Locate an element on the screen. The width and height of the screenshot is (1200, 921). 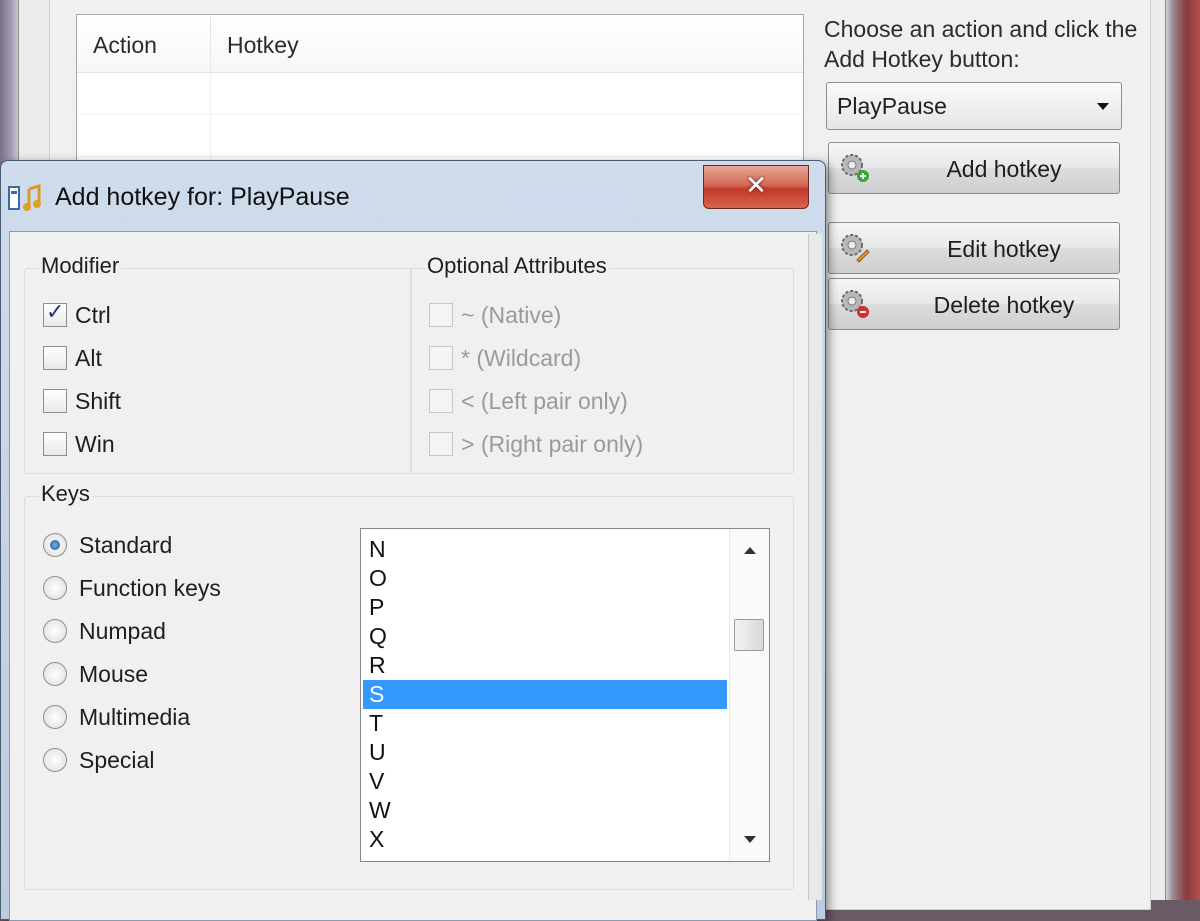
checkbox-left-pair-label: < (Left pair only) is located at coordinates (544, 400).